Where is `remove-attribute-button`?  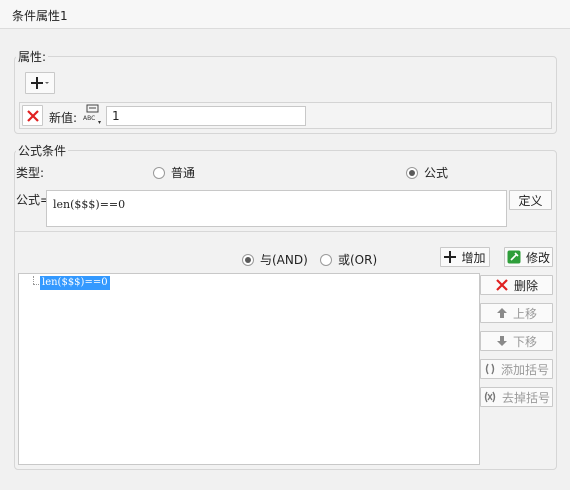
remove-attribute-button is located at coordinates (32, 115).